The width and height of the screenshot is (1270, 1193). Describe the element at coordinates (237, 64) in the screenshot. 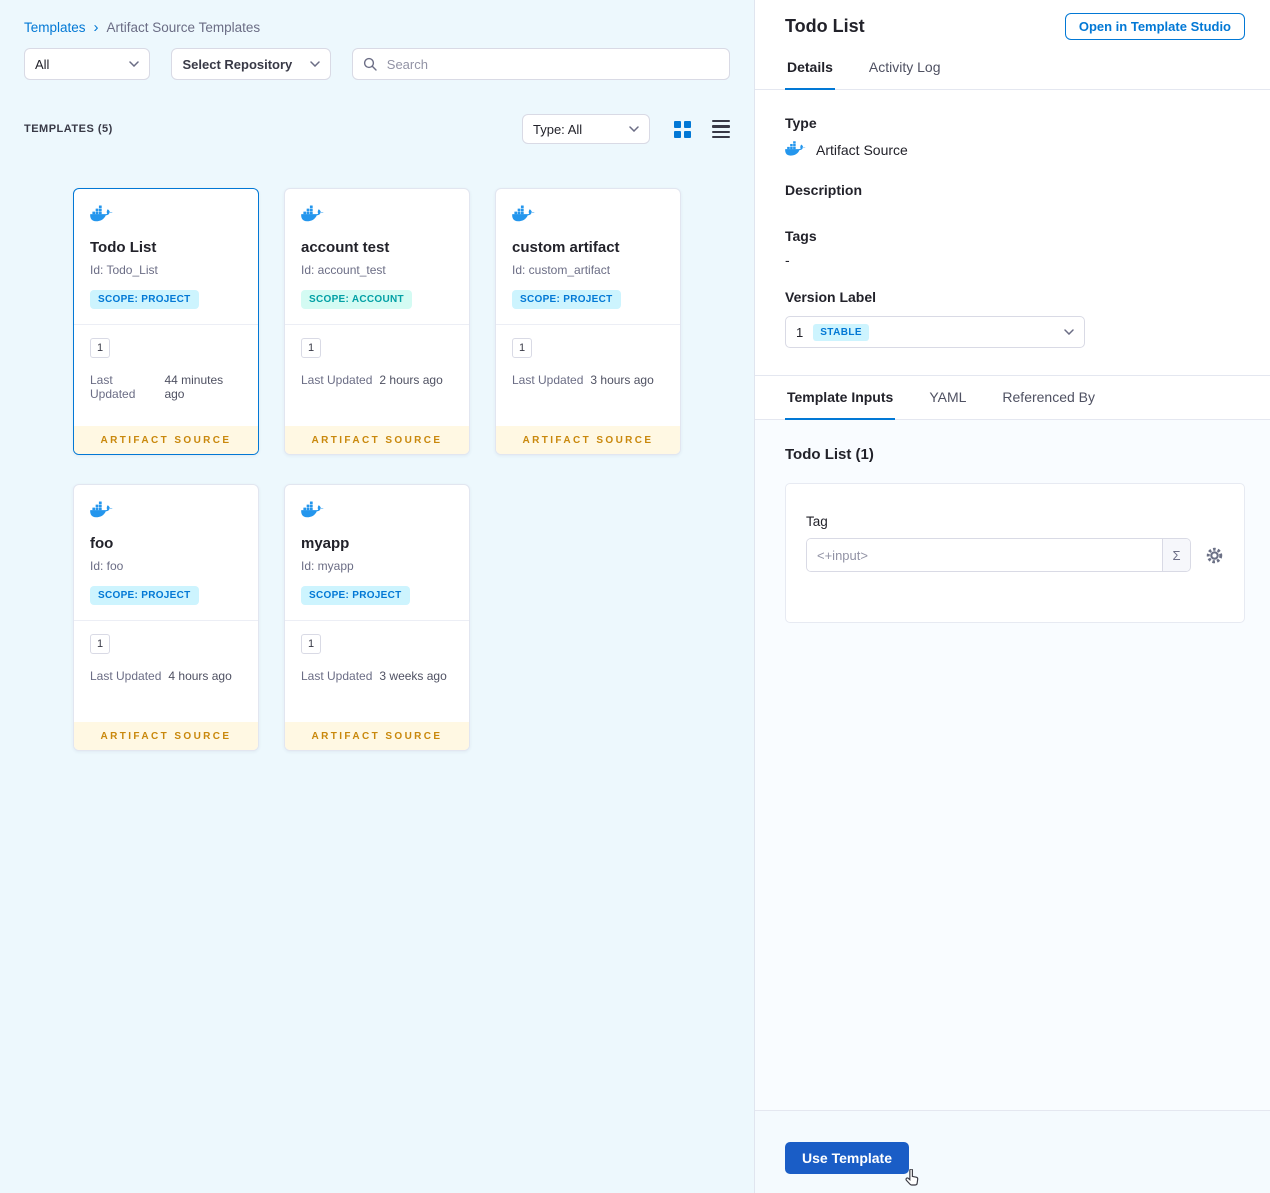

I see `repository-filter-label: Select Repository` at that location.